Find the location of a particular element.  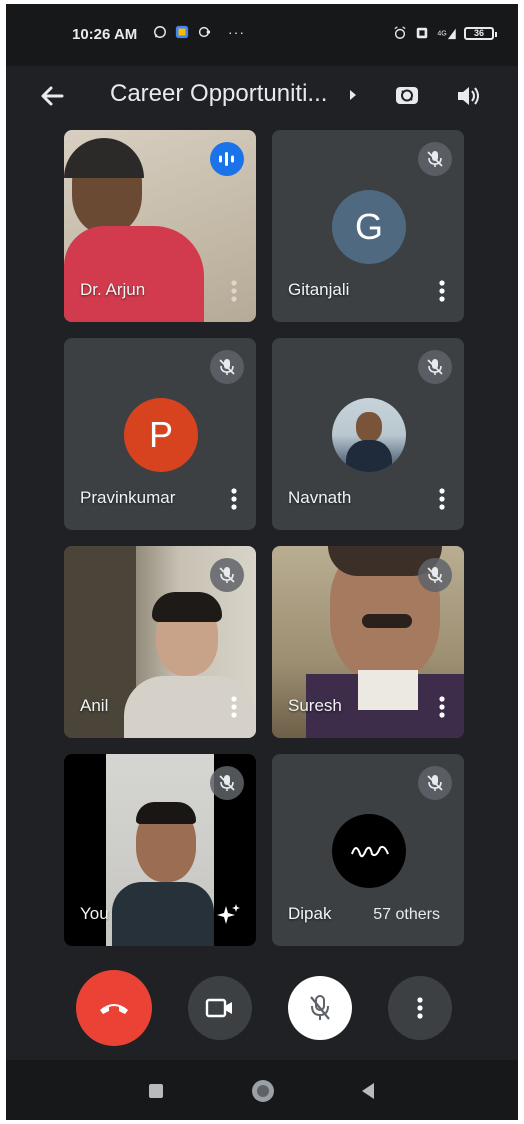

back-triangle-icon is located at coordinates (368, 1091).